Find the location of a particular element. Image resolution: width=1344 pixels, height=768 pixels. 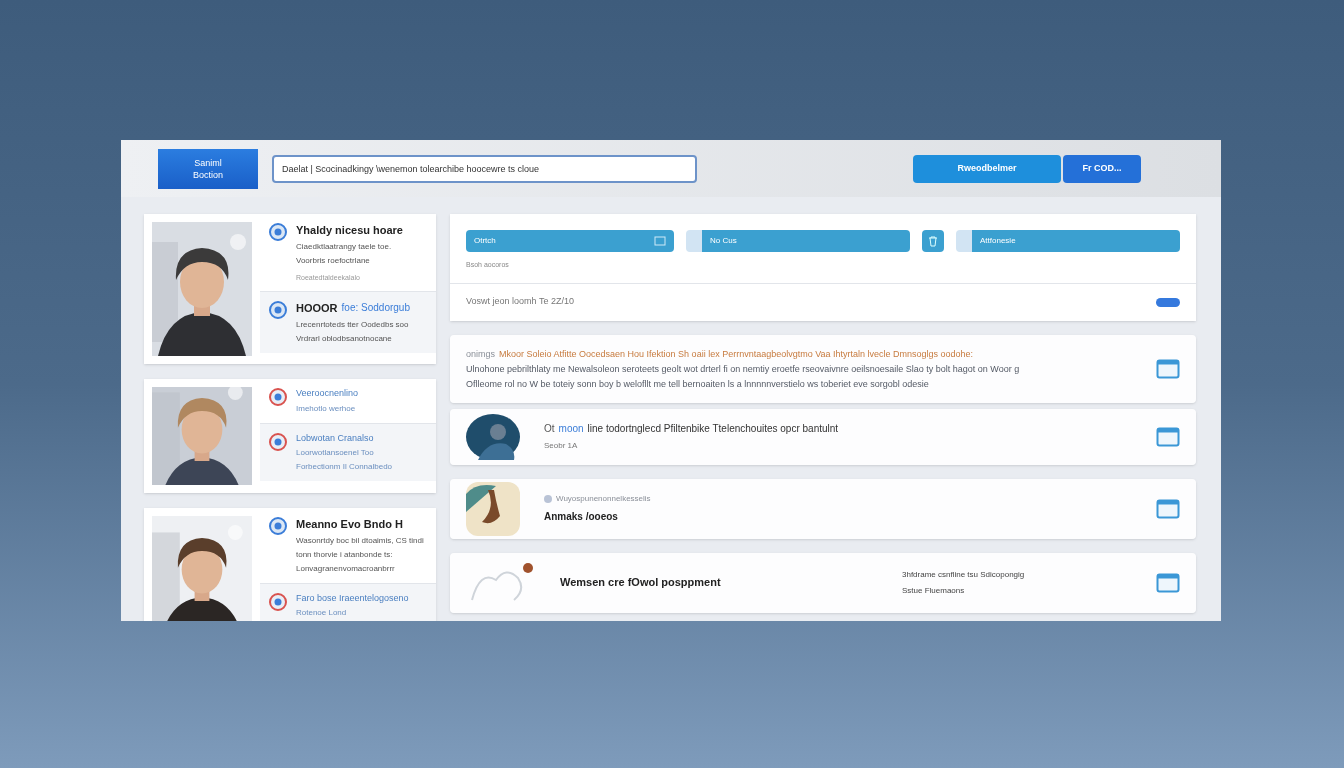

profile-item: Lobwotan Cranalso Loorwotlansoenel Too Forbectionm Il Connalbedo is located at coordinates (348, 451).